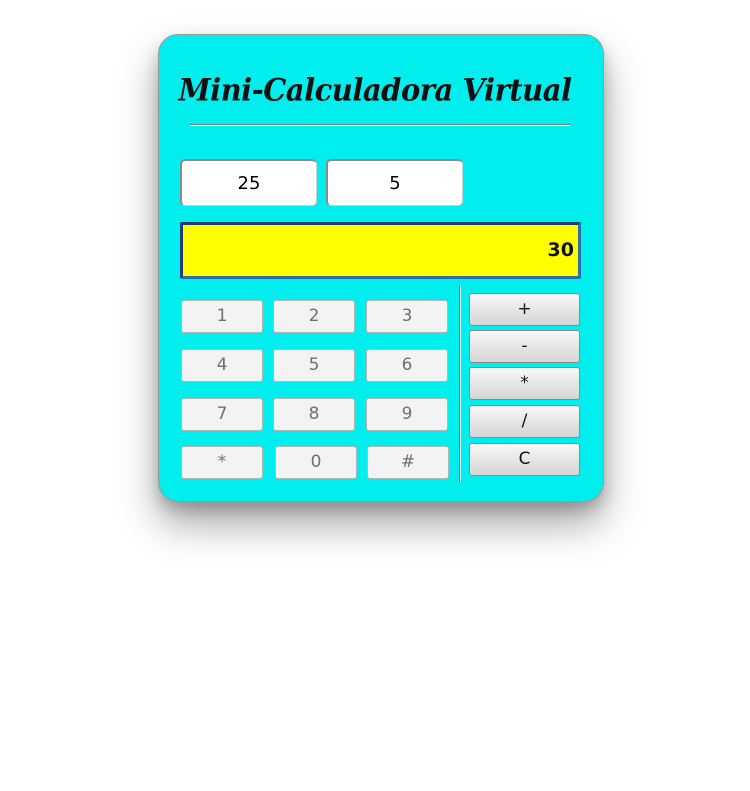 This screenshot has width=750, height=791. Describe the element at coordinates (380, 125) in the screenshot. I see `title-divider` at that location.